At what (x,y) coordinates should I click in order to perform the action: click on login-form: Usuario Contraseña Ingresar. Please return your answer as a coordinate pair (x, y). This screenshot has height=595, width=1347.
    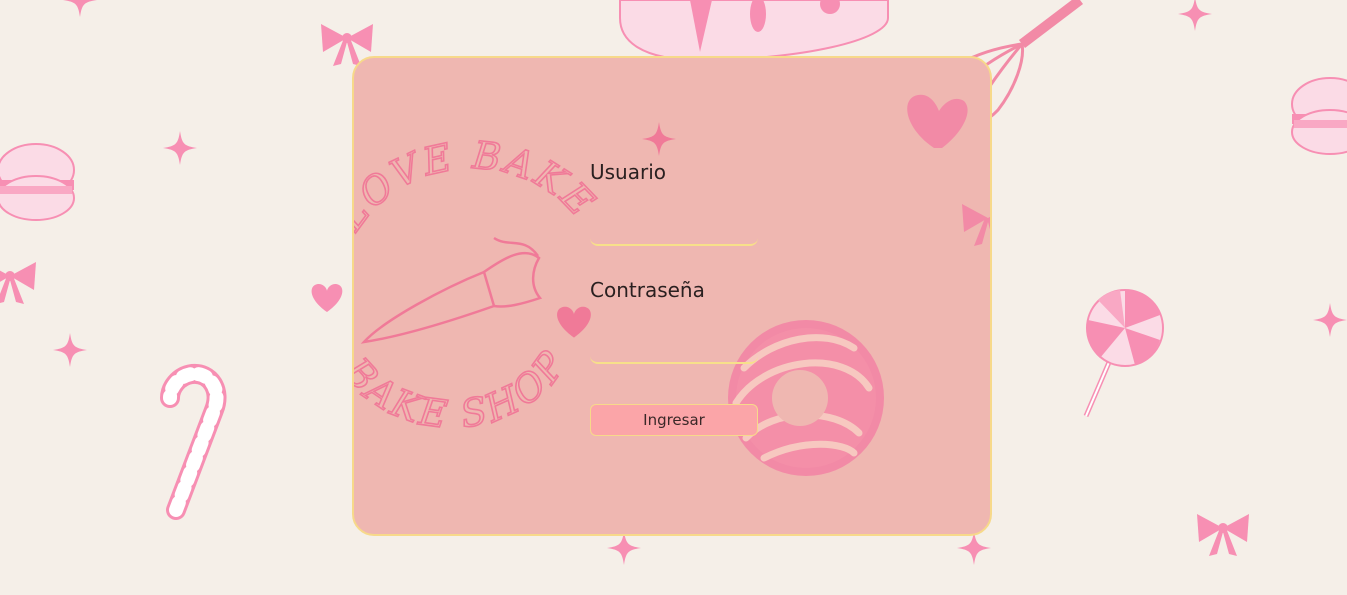
    Looking at the image, I should click on (675, 297).